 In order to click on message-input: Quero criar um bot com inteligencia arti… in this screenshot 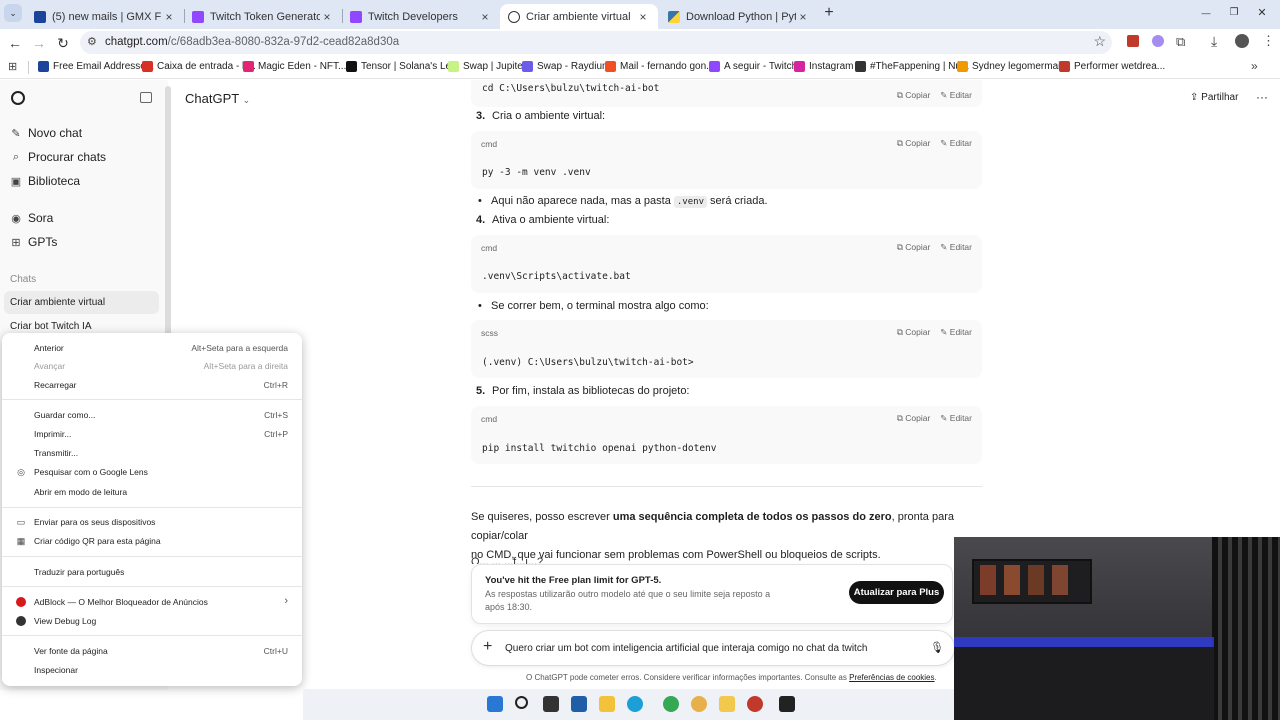, I will do `click(686, 648)`.